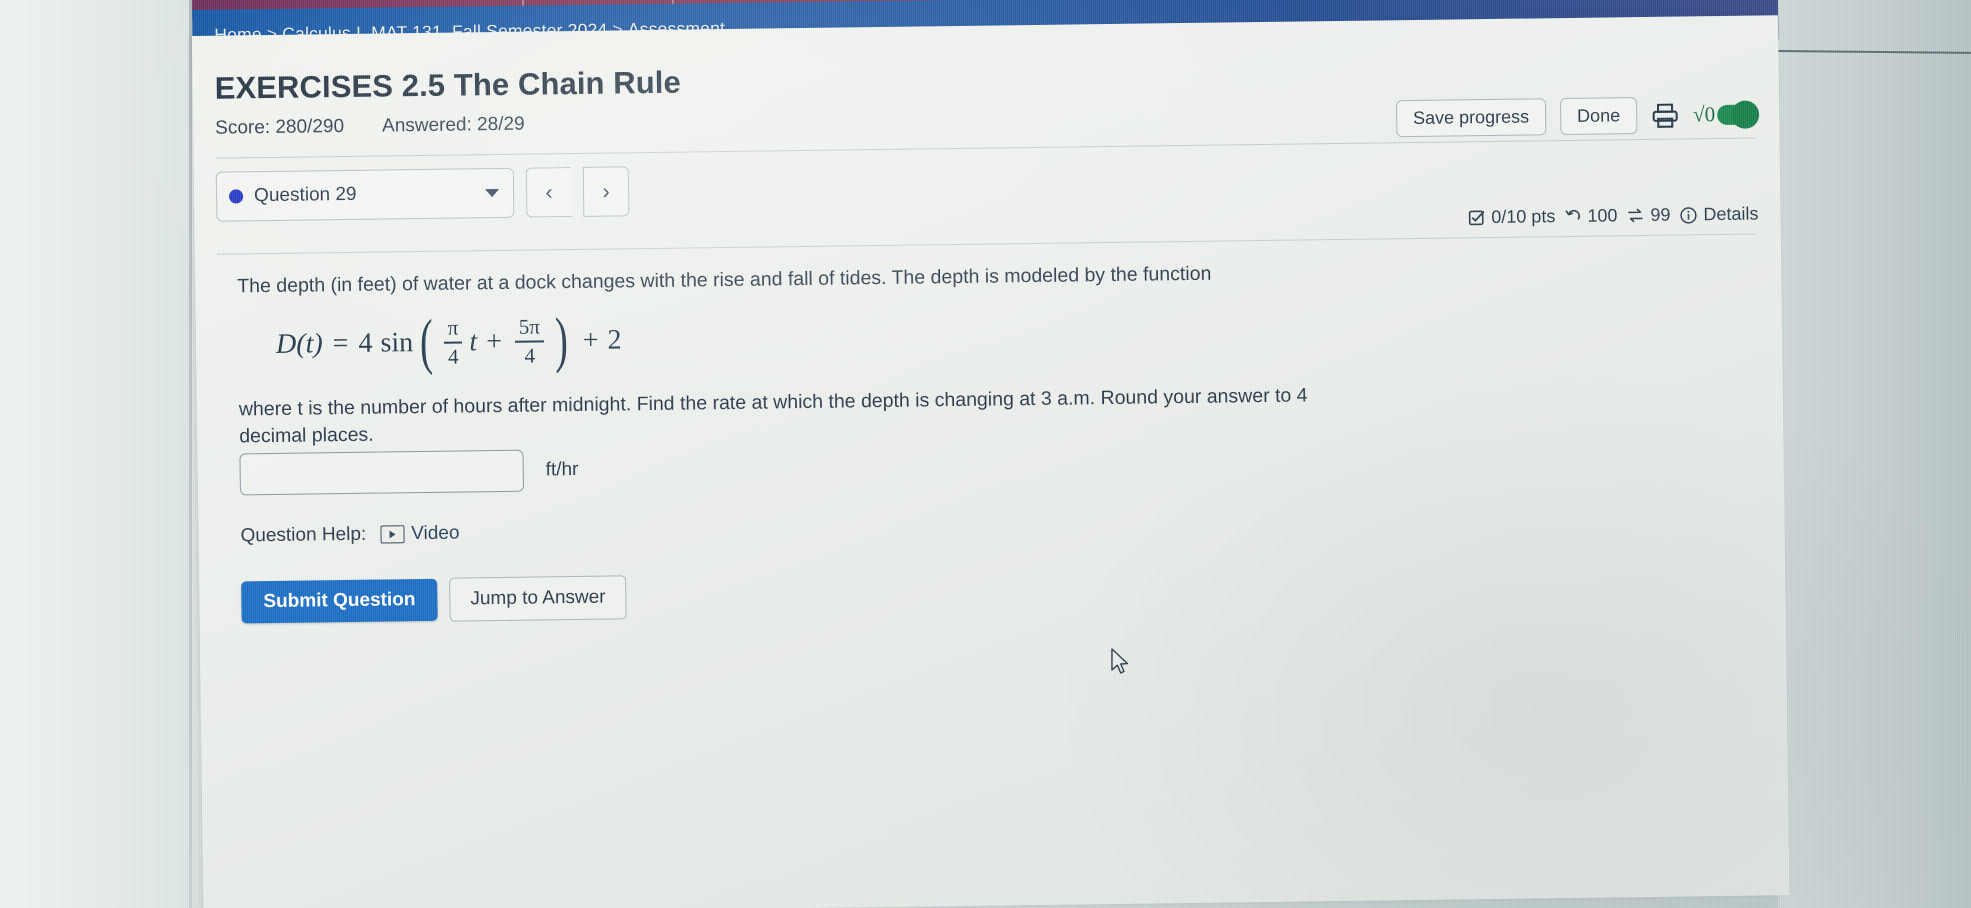  What do you see at coordinates (1572, 214) in the screenshot?
I see `undo-icon` at bounding box center [1572, 214].